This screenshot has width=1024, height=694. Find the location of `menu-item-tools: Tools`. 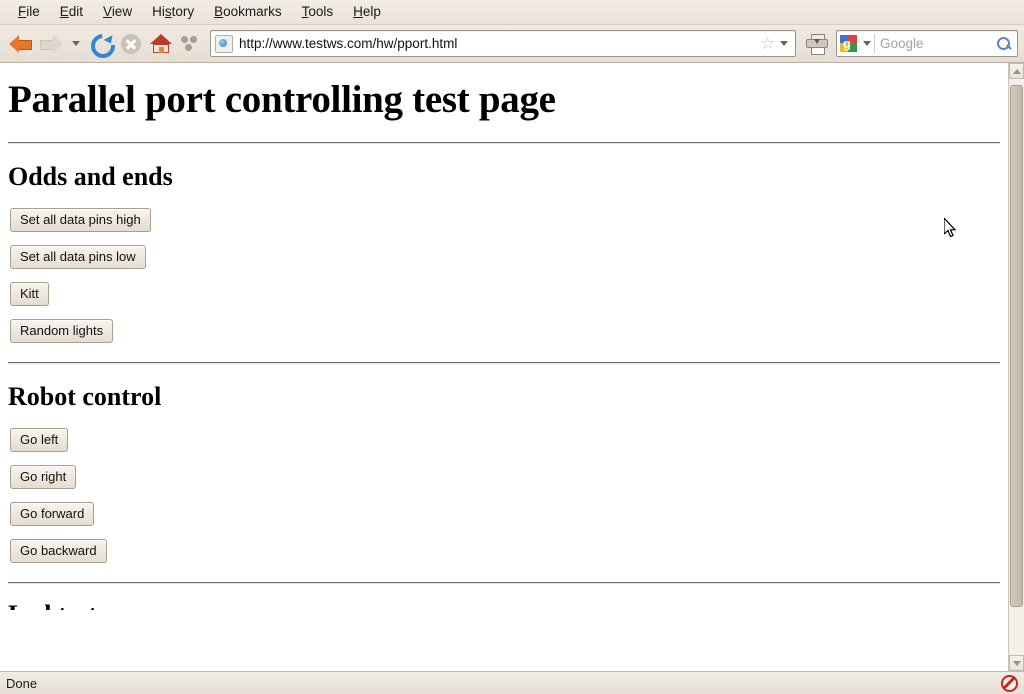

menu-item-tools: Tools is located at coordinates (318, 12).